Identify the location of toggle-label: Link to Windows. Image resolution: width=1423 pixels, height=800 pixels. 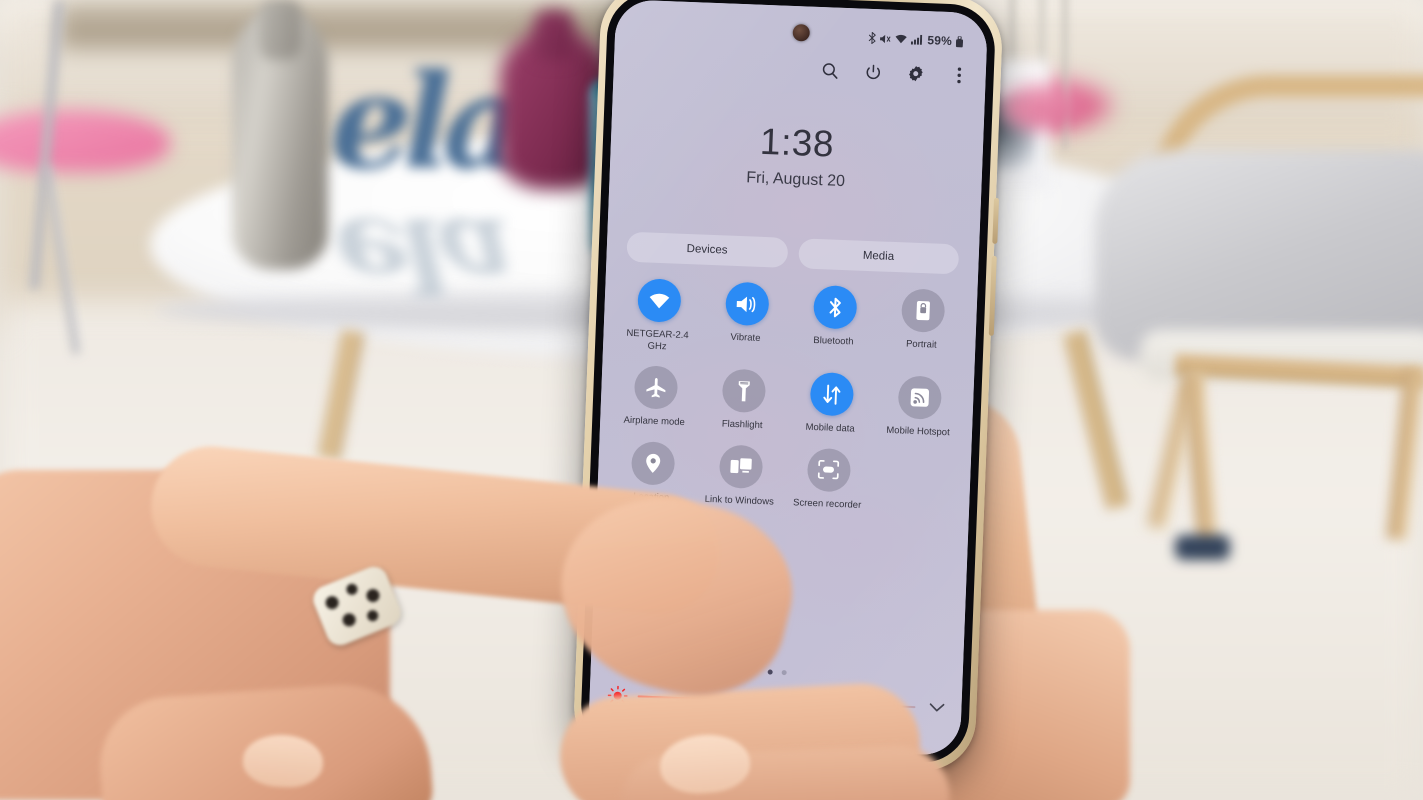
(739, 500).